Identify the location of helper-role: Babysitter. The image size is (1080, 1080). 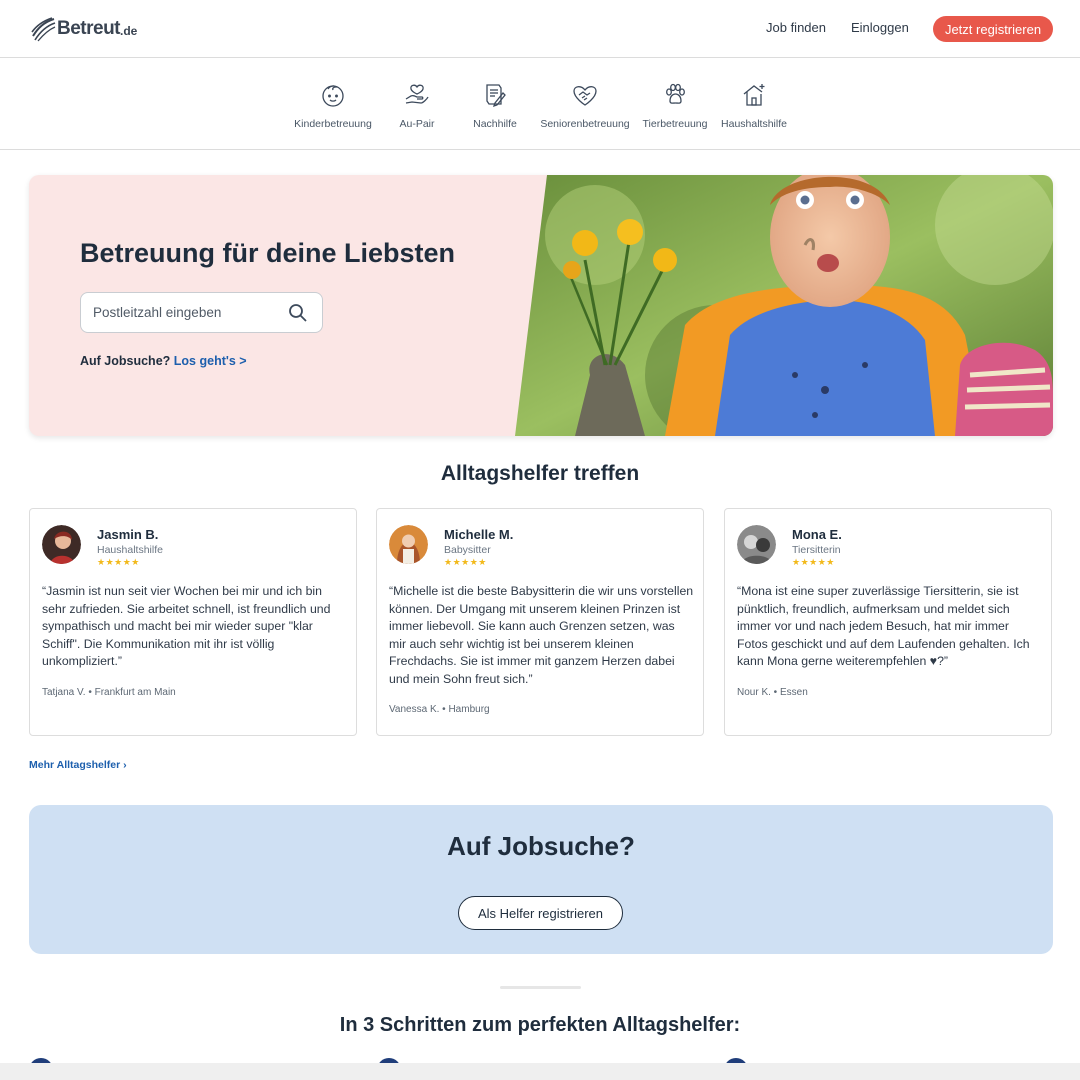
(467, 550).